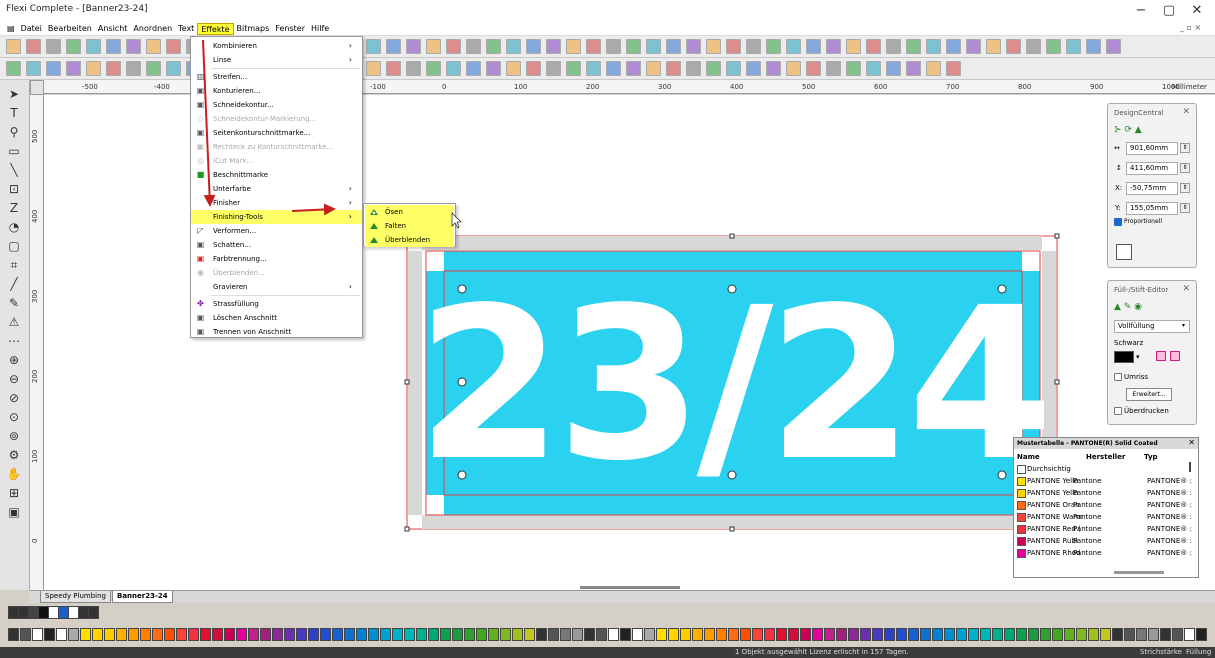 The height and width of the screenshot is (658, 1215). What do you see at coordinates (1185, 148) in the screenshot?
I see `width-spinner: ⇕` at bounding box center [1185, 148].